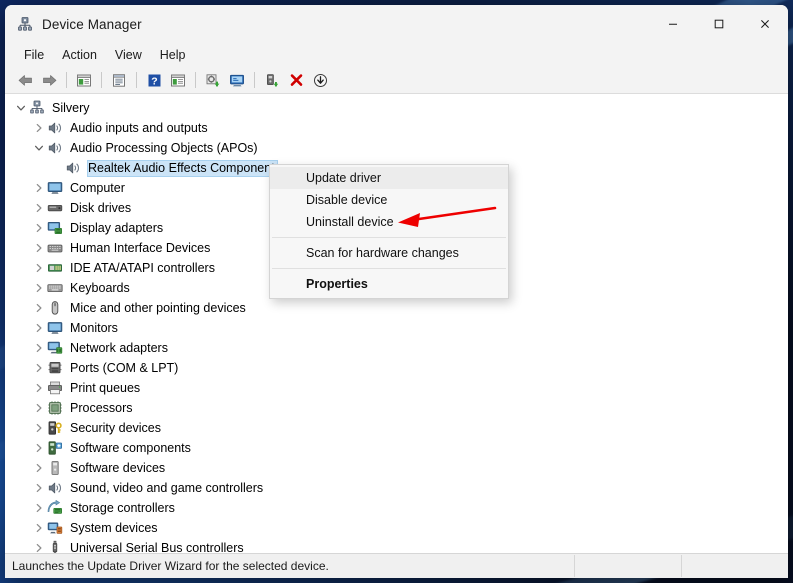 This screenshot has height=583, width=793. What do you see at coordinates (182, 168) in the screenshot?
I see `tree-node-label: Realtek Audio Effects Component` at bounding box center [182, 168].